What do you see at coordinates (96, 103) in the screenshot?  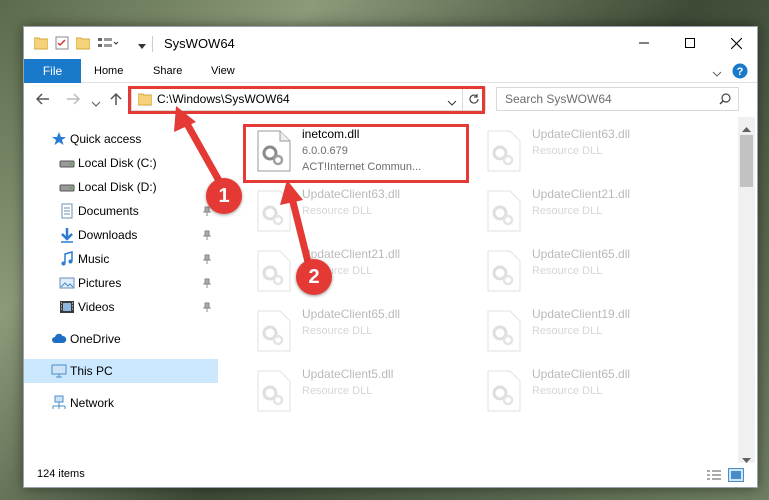 I see `recent-locations-icon` at bounding box center [96, 103].